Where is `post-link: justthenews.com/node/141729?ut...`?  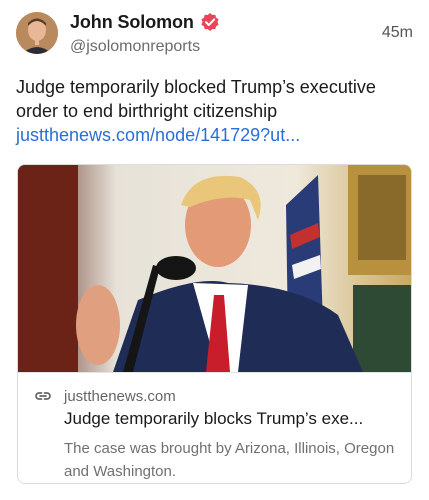 post-link: justthenews.com/node/141729?ut... is located at coordinates (216, 135).